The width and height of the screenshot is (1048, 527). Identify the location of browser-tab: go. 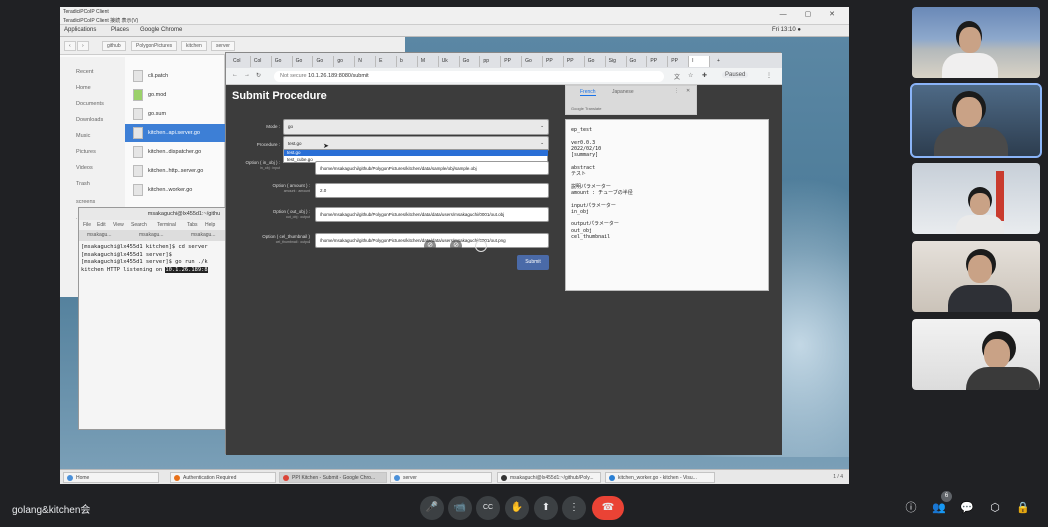
(345, 61).